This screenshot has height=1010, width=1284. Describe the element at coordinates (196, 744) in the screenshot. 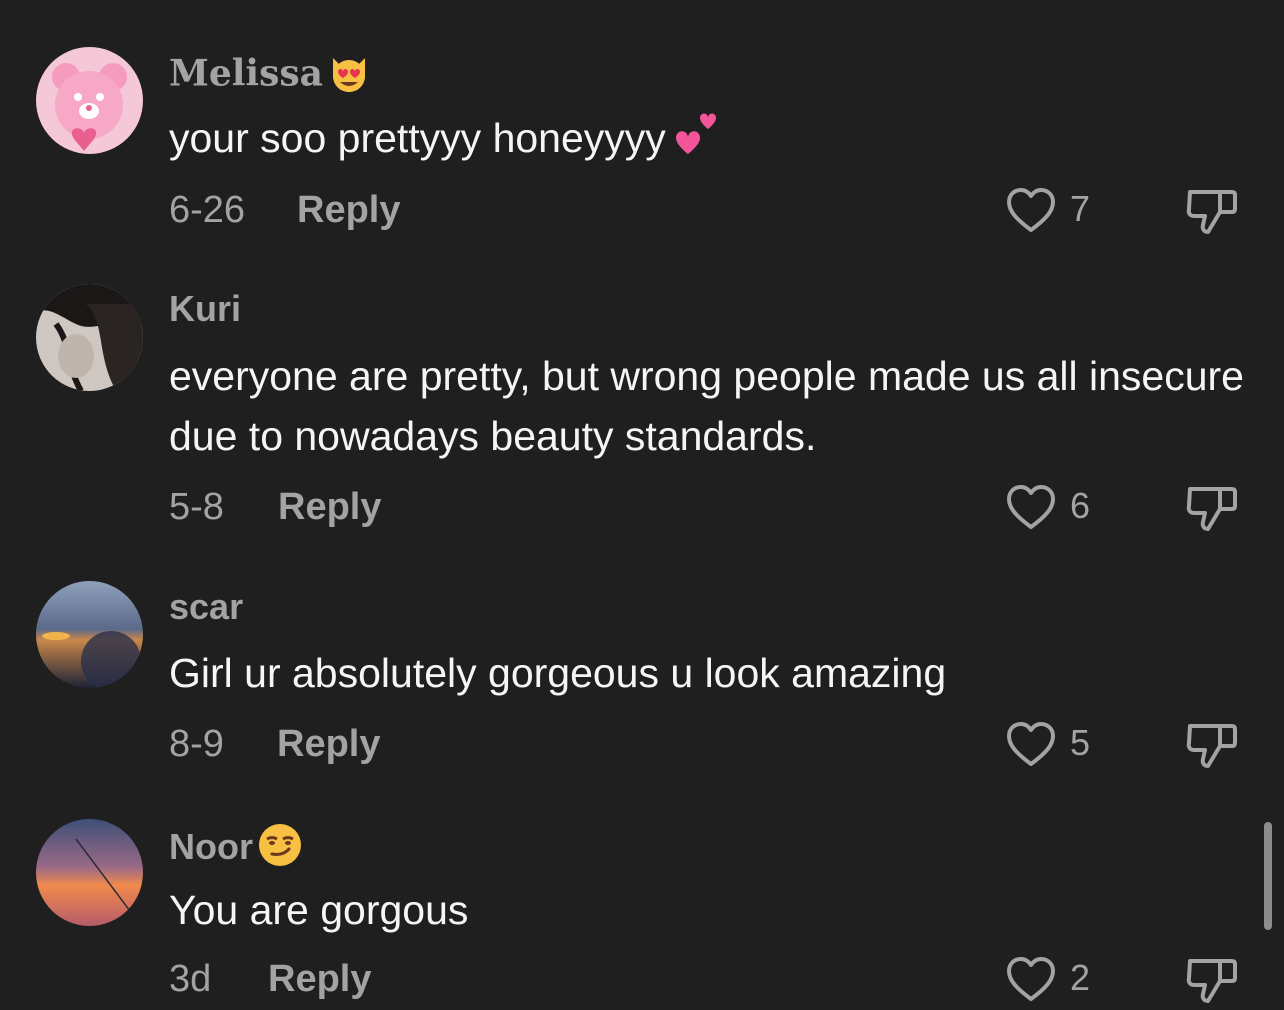

I see `comment-date: 8-9` at that location.